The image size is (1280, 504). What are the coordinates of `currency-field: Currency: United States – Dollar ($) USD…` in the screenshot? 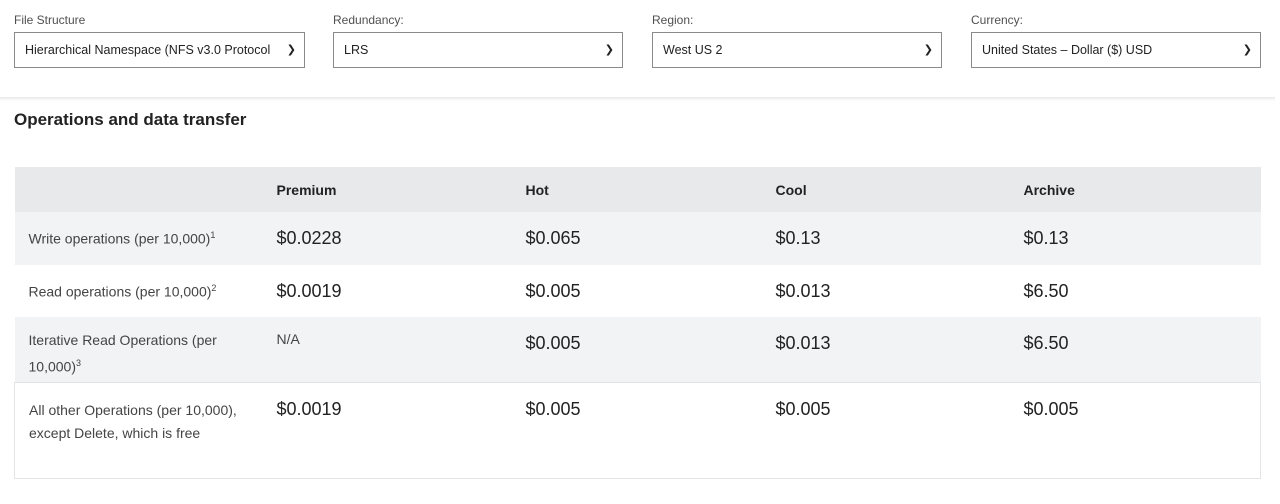 It's located at (1116, 40).